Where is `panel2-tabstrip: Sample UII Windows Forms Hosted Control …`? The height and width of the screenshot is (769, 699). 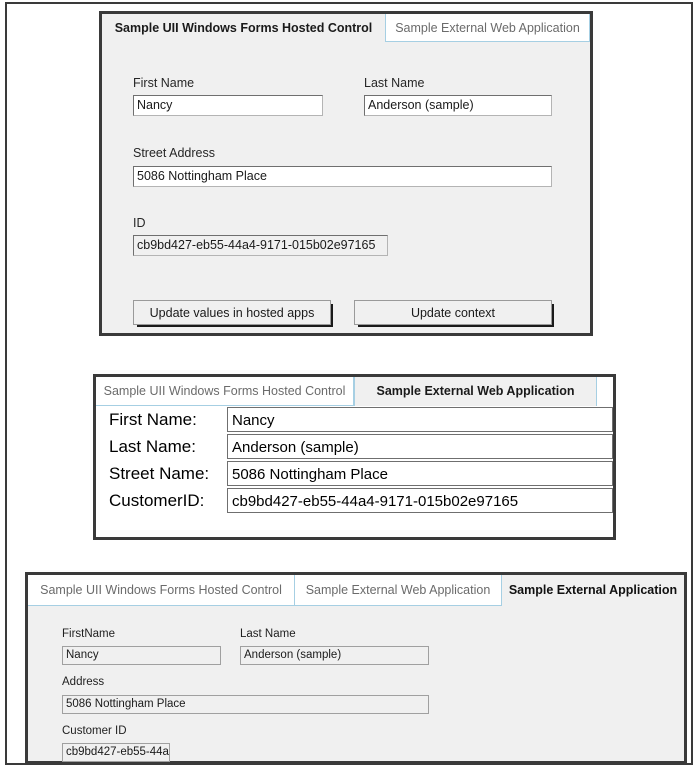 panel2-tabstrip: Sample UII Windows Forms Hosted Control … is located at coordinates (354, 391).